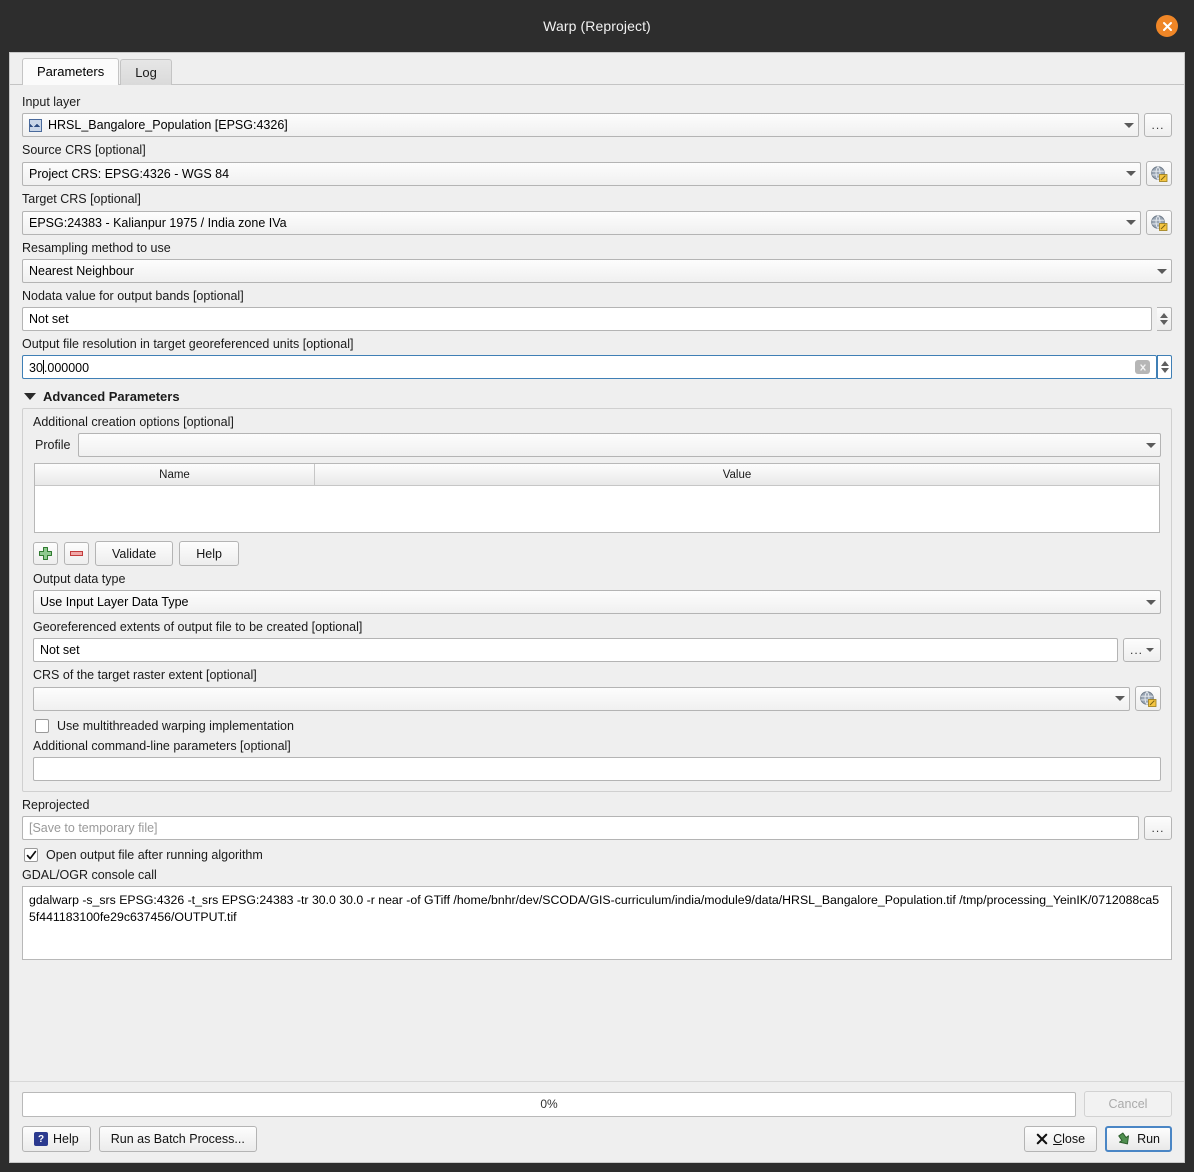  Describe the element at coordinates (597, 26) in the screenshot. I see `title-bar: Warp (Reproject)` at that location.